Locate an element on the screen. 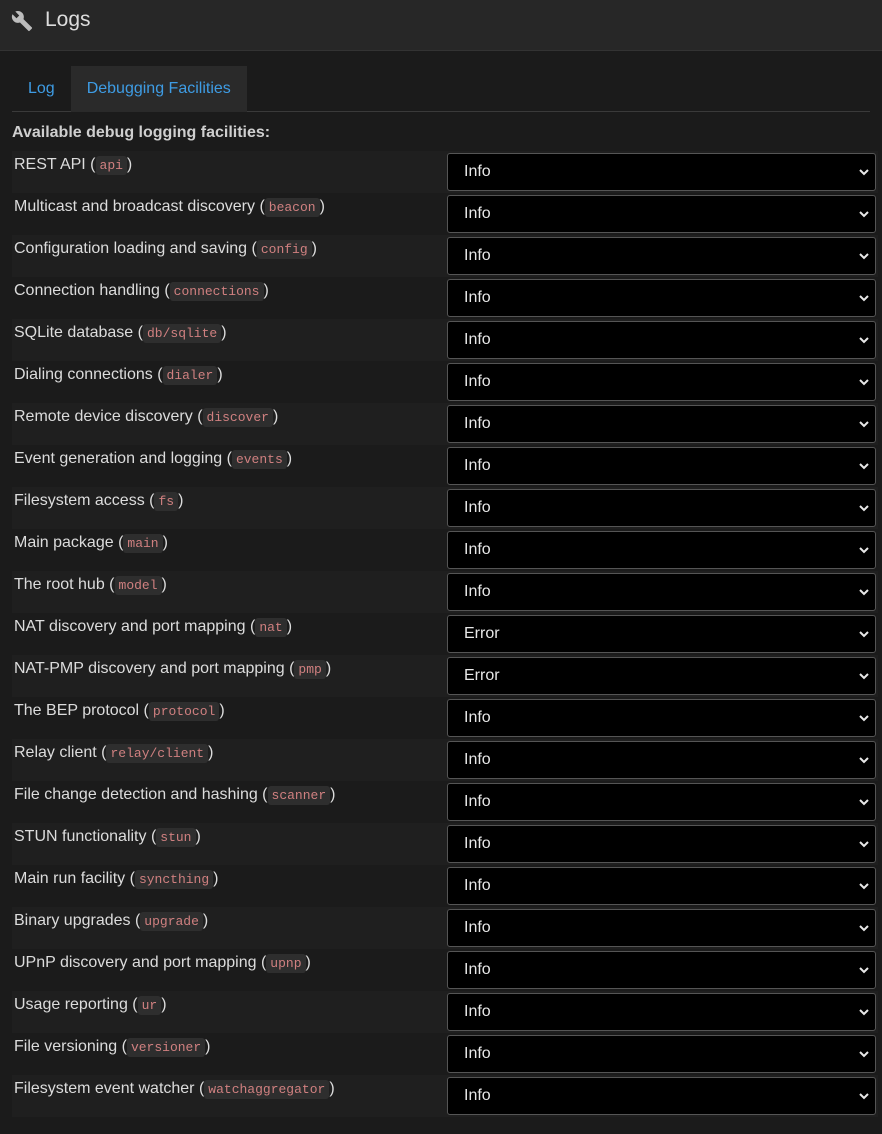 This screenshot has width=882, height=1134. facility-row: REST API (api) Info is located at coordinates (445, 172).